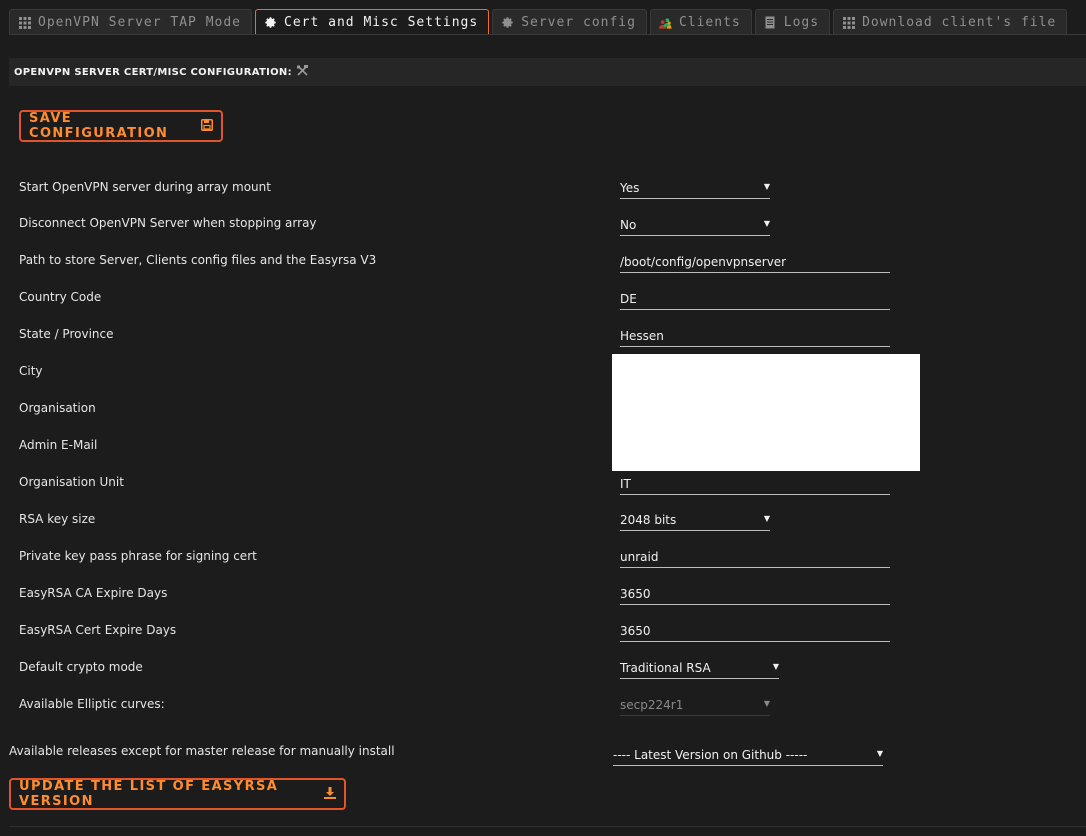  What do you see at coordinates (60, 297) in the screenshot?
I see `row-label-country-code: Country Code` at bounding box center [60, 297].